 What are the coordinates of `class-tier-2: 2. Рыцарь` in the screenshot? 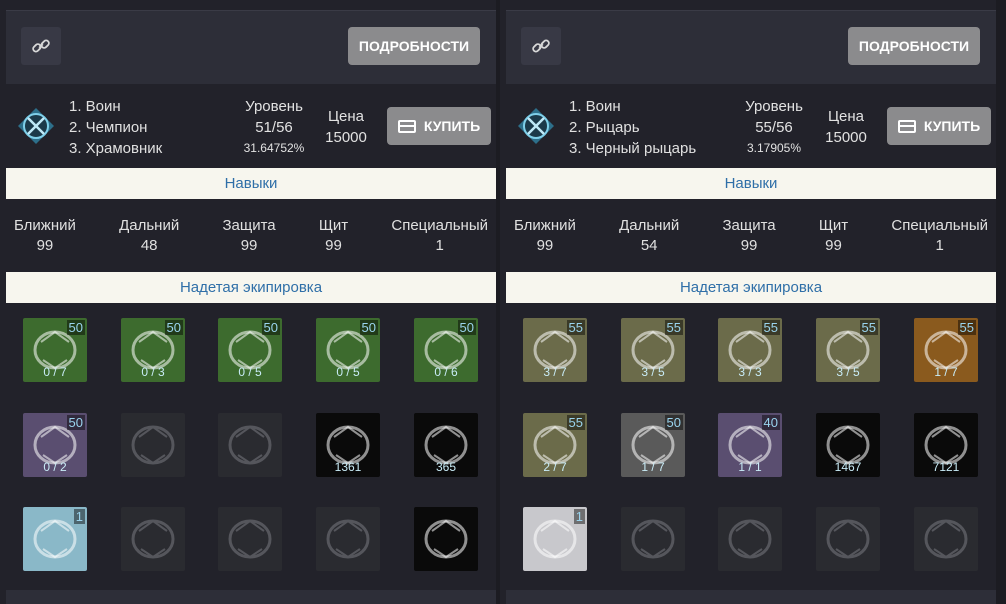 It's located at (604, 127).